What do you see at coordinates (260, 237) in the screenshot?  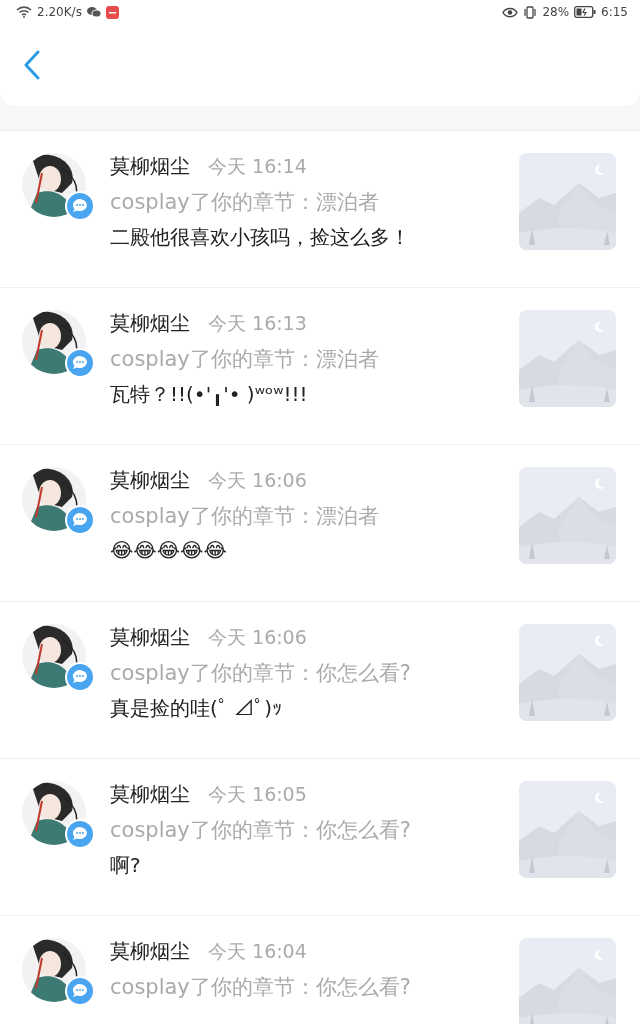 I see `comment-text: 二殿他很喜欢小孩吗，捡这么多！` at bounding box center [260, 237].